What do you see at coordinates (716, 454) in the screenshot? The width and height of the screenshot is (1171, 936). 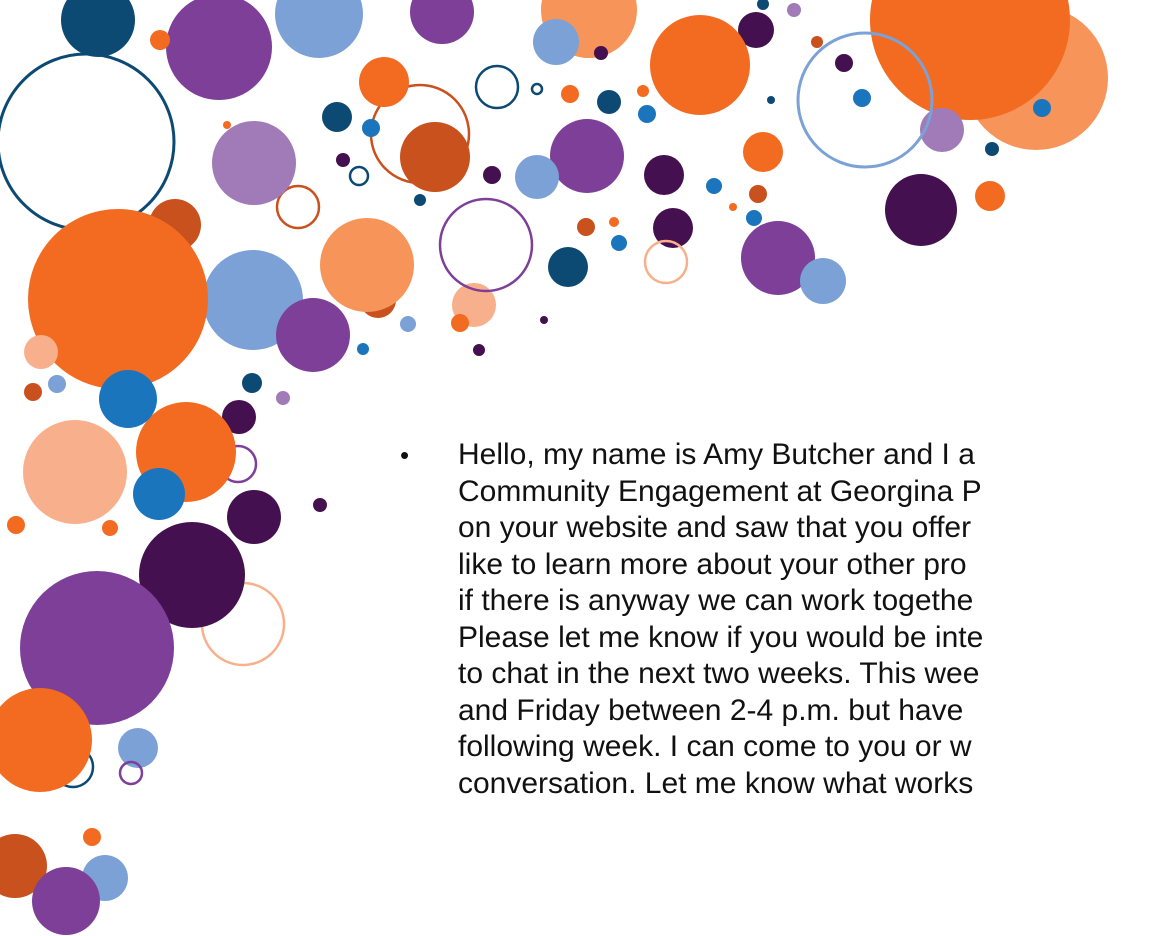 I see `text-line-1: Hello, my name is Amy Butcher and I a` at bounding box center [716, 454].